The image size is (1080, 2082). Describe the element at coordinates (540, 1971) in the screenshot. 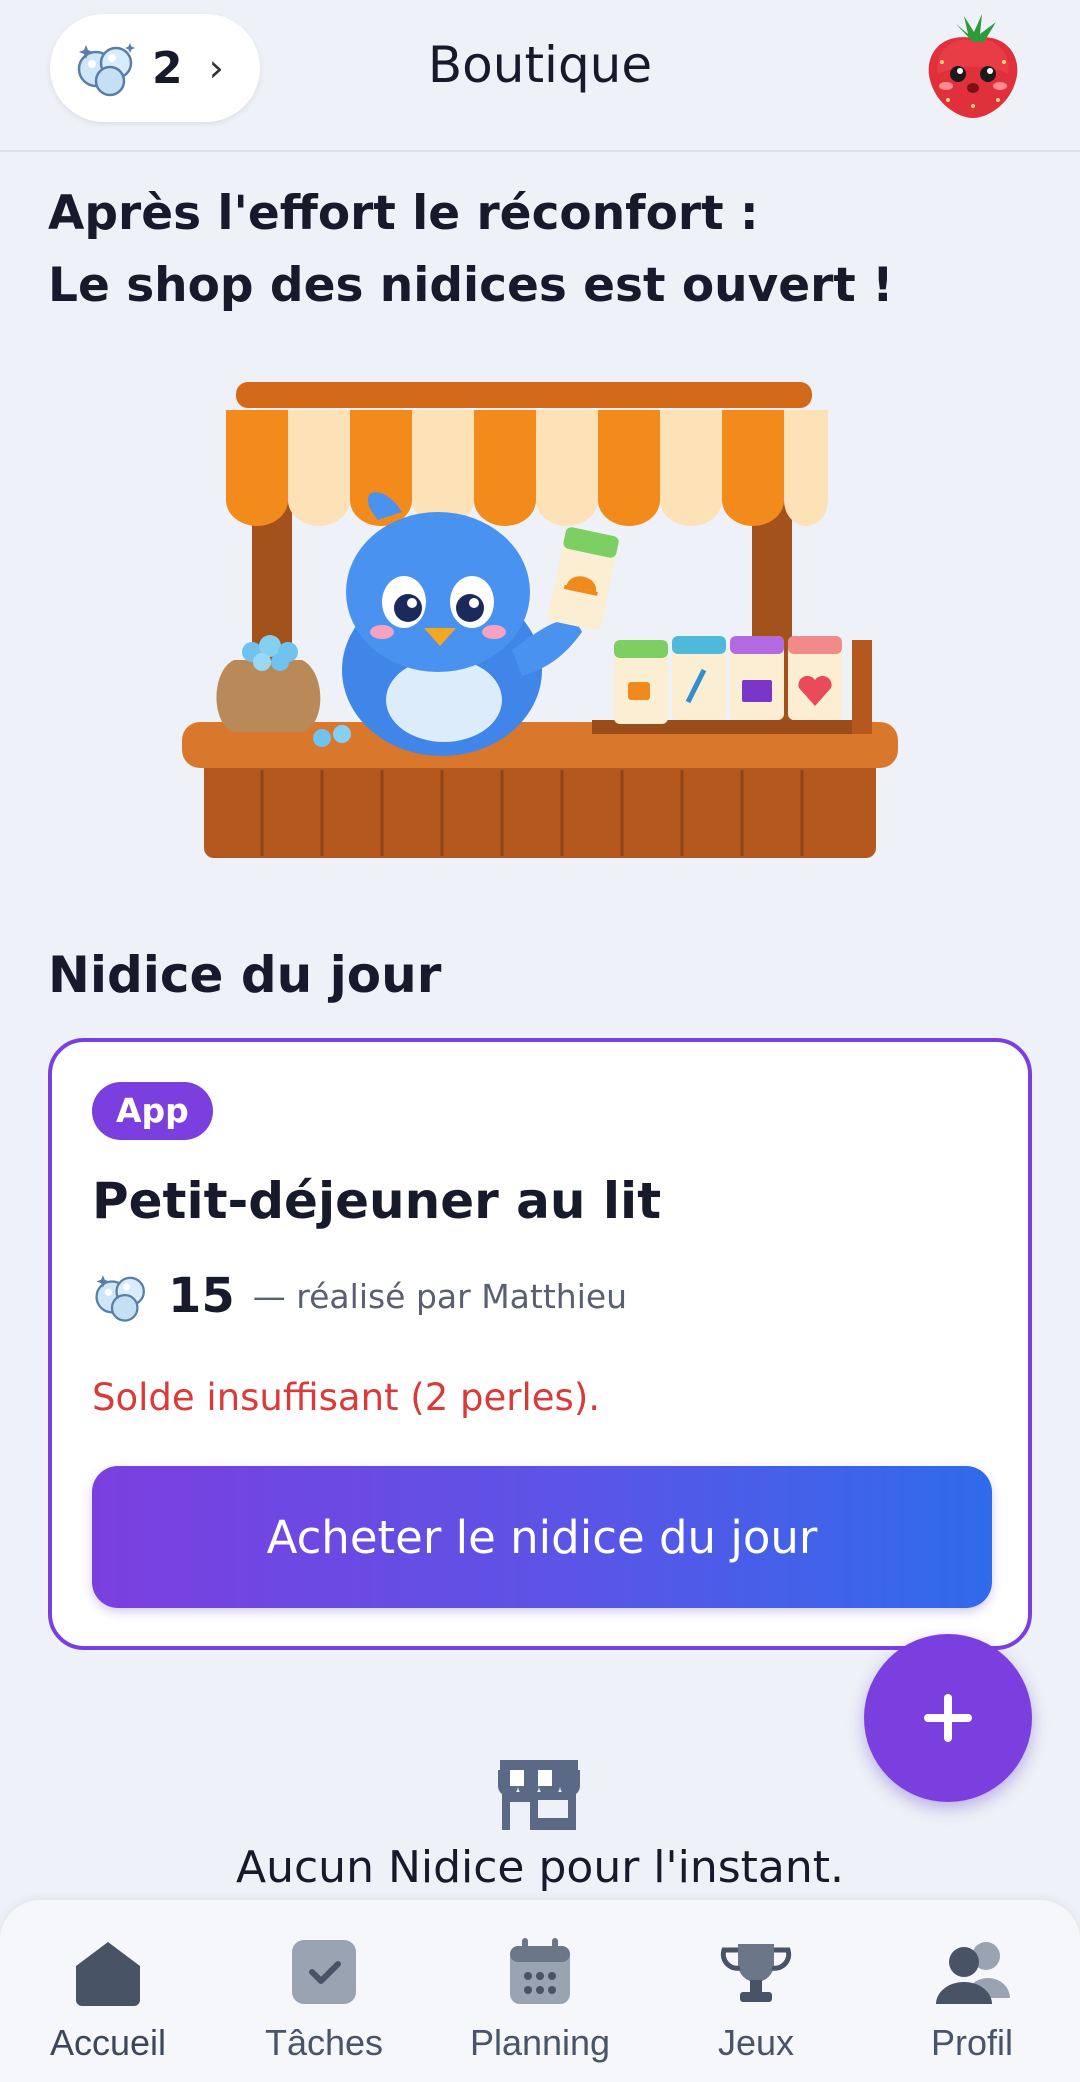

I see `calendar-icon` at that location.